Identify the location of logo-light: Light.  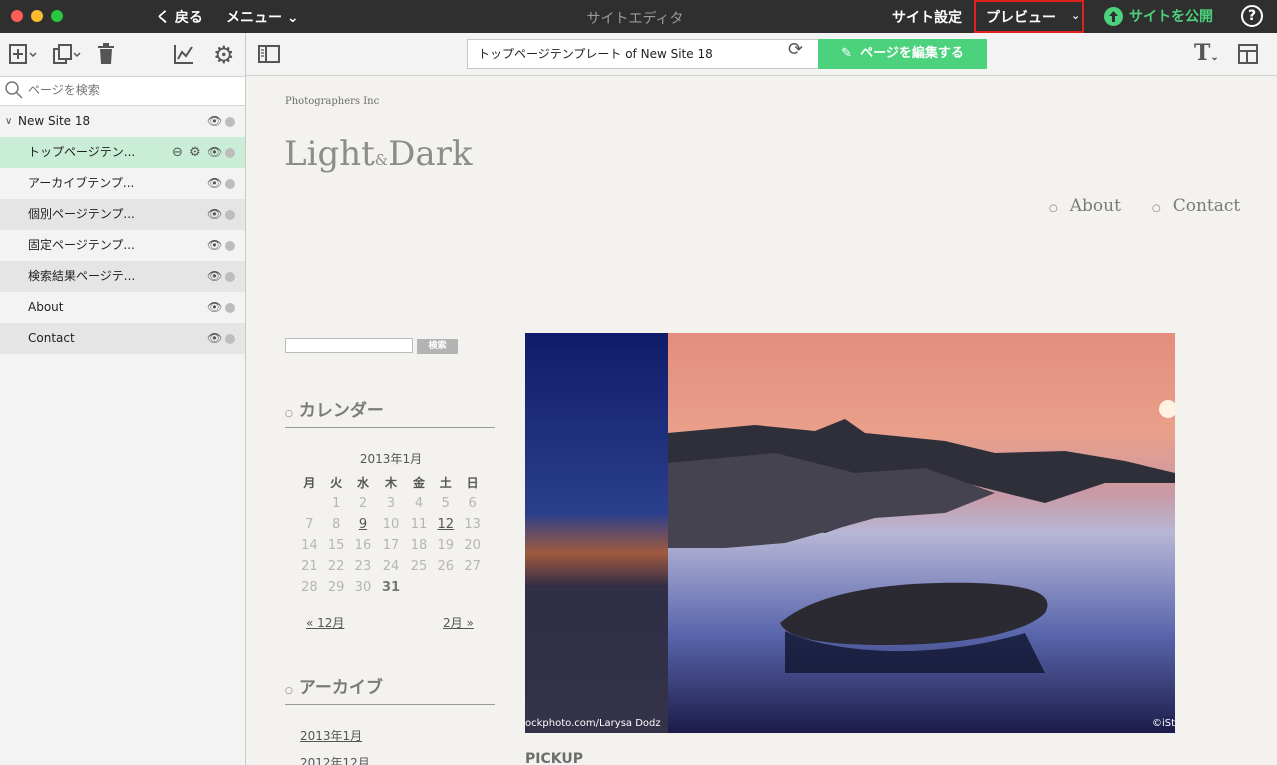
(329, 154).